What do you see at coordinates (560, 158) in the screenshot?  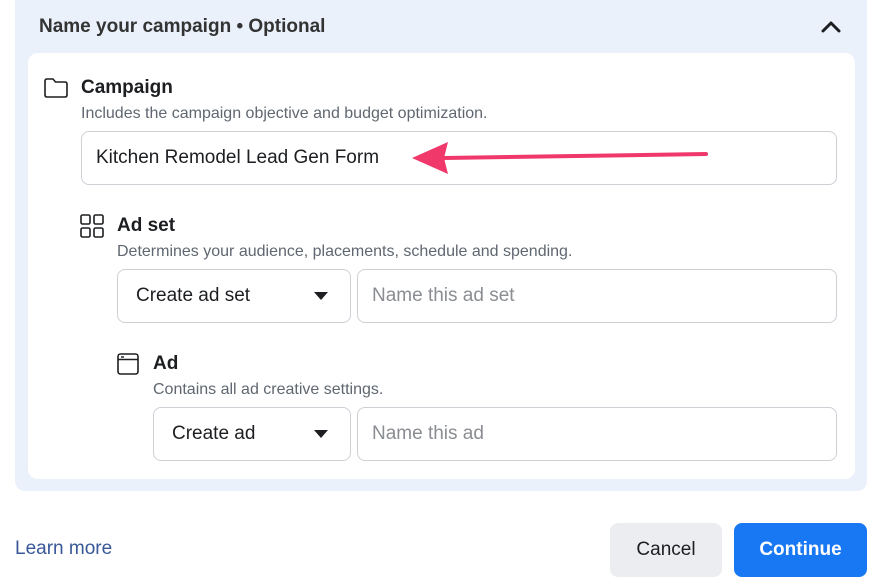 I see `annotation-arrow-icon` at bounding box center [560, 158].